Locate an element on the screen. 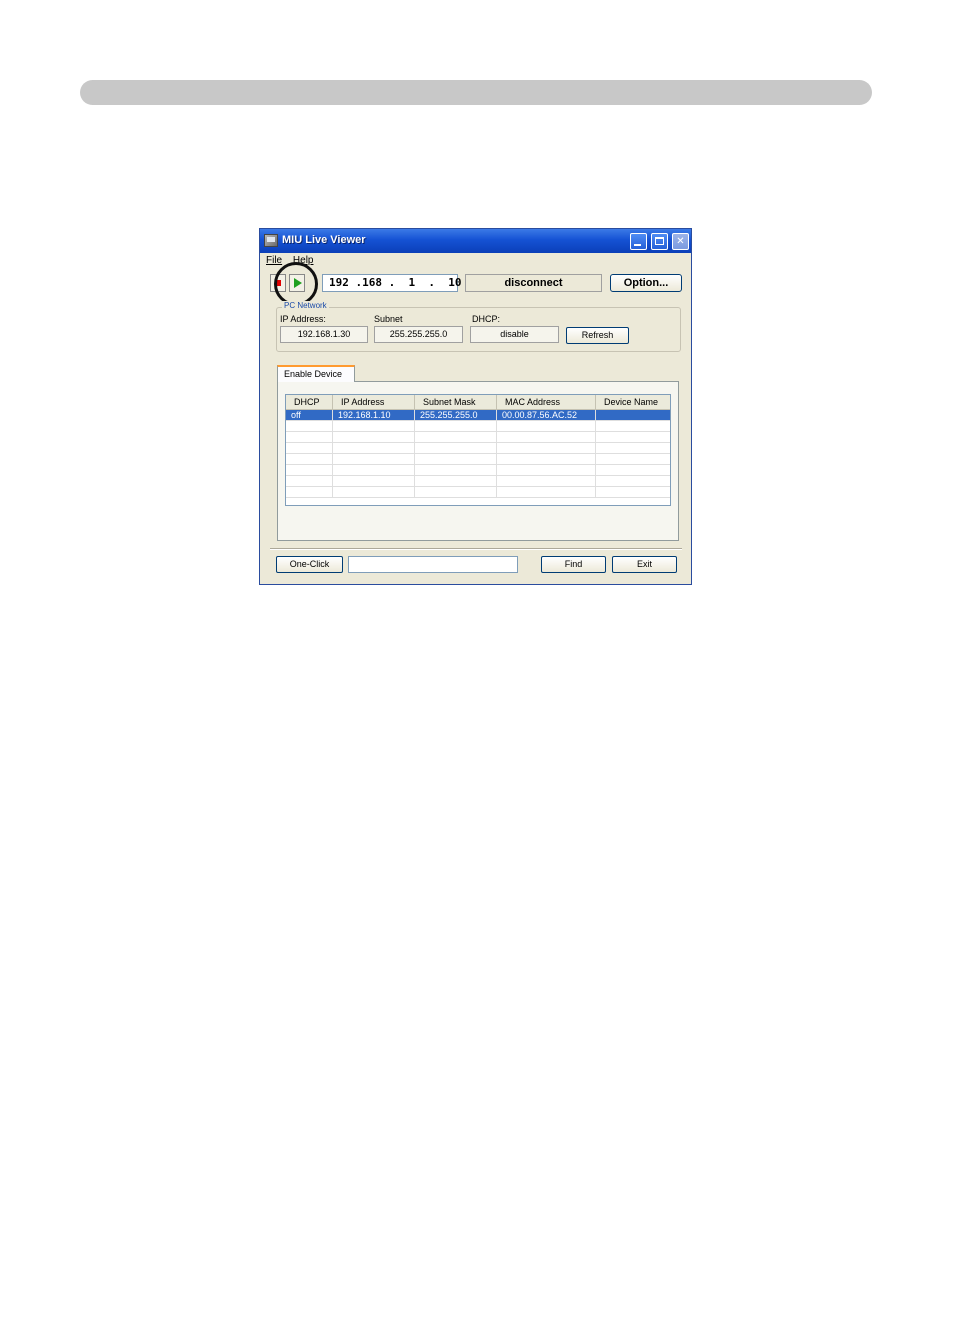 The height and width of the screenshot is (1337, 953). pc-network-legend: PC Network is located at coordinates (305, 305).